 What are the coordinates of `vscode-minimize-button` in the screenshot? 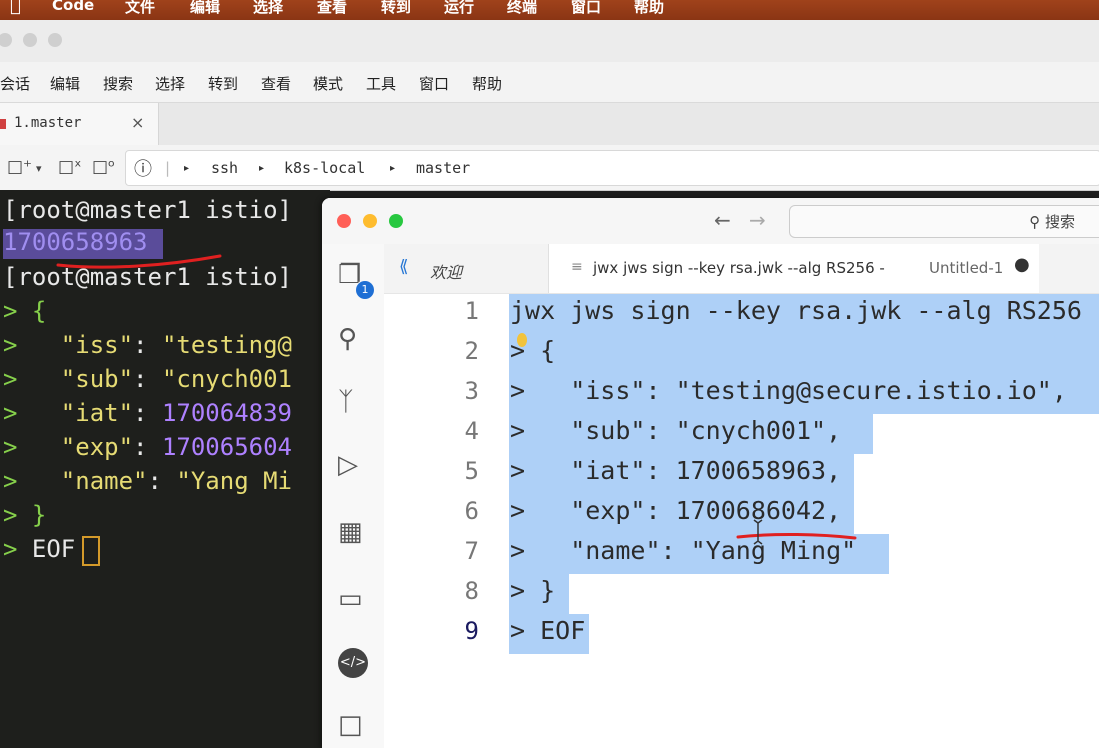 It's located at (370, 221).